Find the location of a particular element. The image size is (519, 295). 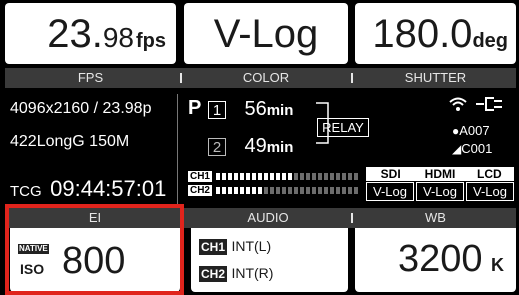

meter-ch1-label: CH1 is located at coordinates (200, 176).